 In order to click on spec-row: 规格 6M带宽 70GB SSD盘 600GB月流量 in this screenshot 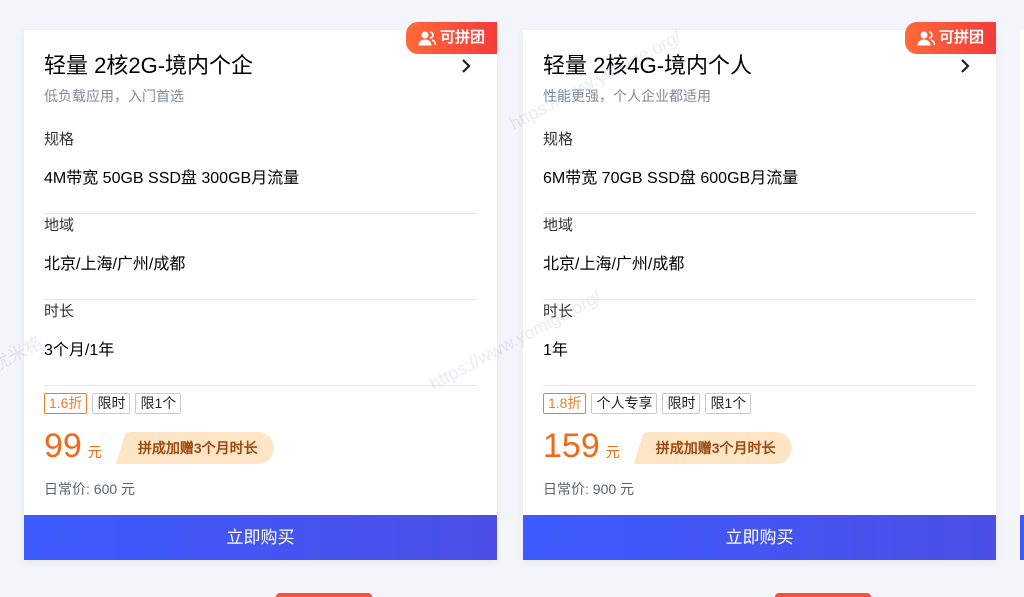, I will do `click(759, 171)`.